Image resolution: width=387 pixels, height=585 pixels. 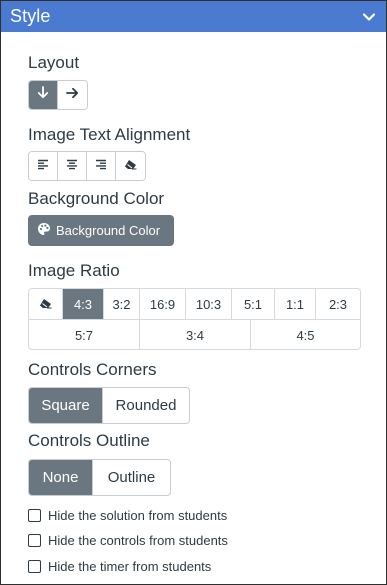 I want to click on align-left-icon, so click(x=43, y=166).